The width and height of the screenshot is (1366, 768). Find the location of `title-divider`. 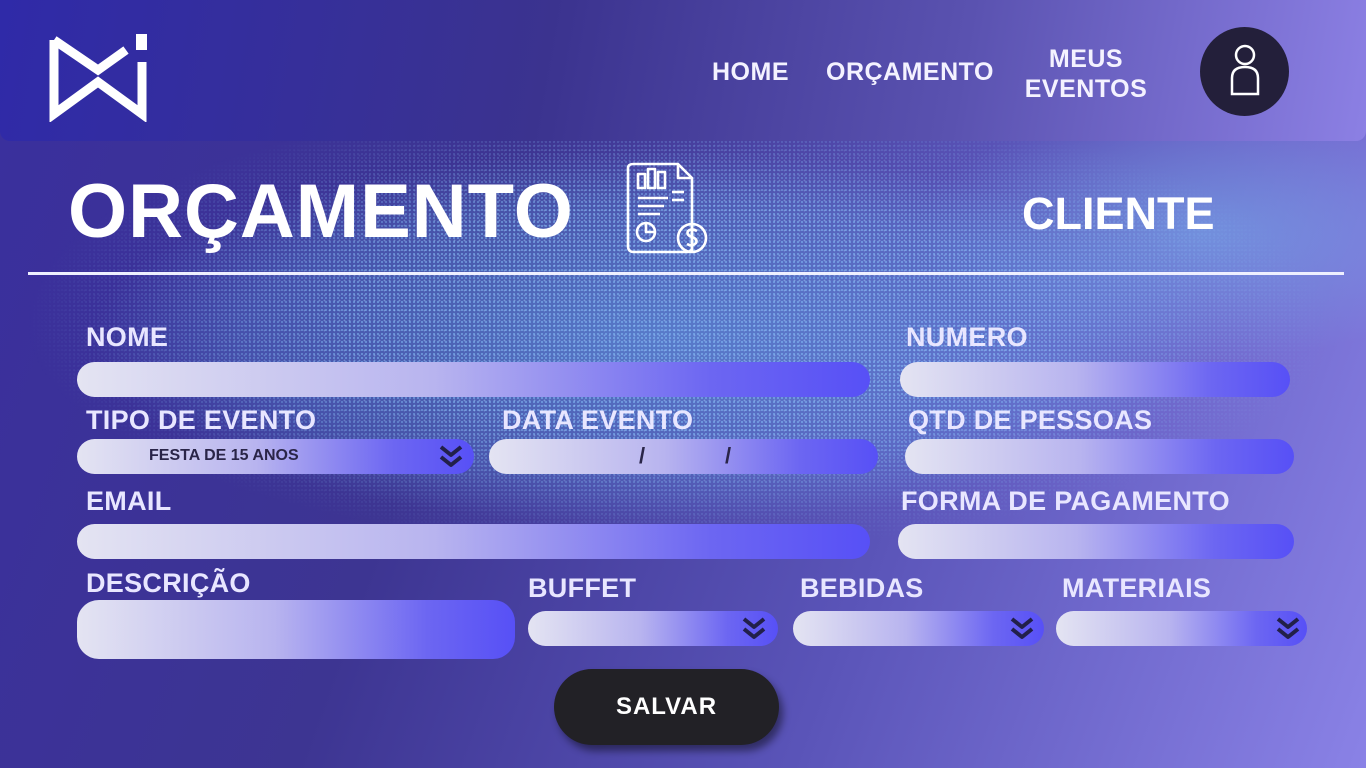

title-divider is located at coordinates (686, 273).